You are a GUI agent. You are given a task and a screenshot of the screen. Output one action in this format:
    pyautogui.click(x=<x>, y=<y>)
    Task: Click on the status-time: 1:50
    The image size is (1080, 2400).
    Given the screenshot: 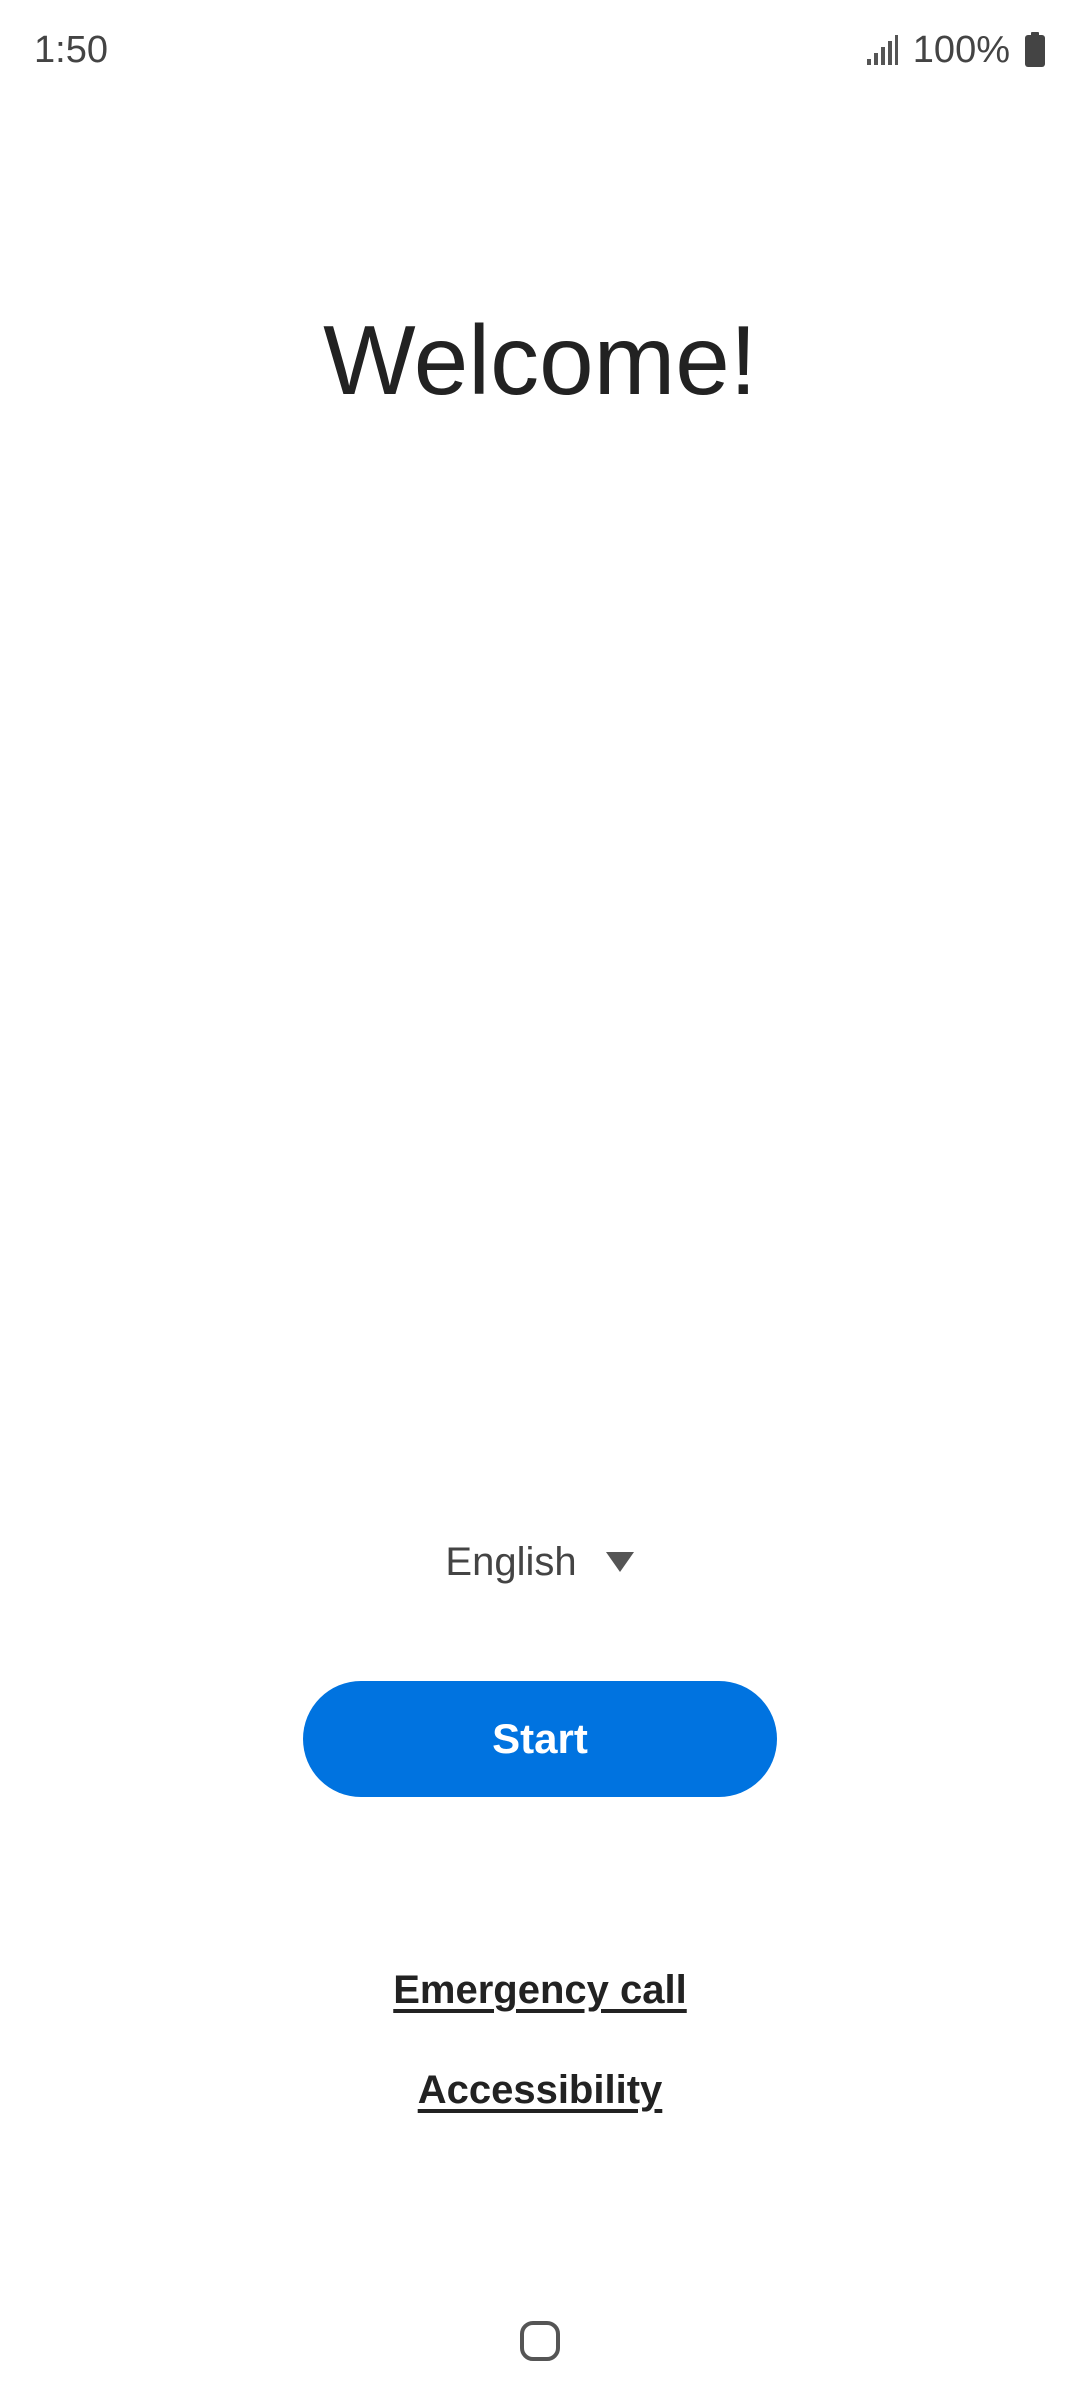 What is the action you would take?
    pyautogui.click(x=71, y=50)
    